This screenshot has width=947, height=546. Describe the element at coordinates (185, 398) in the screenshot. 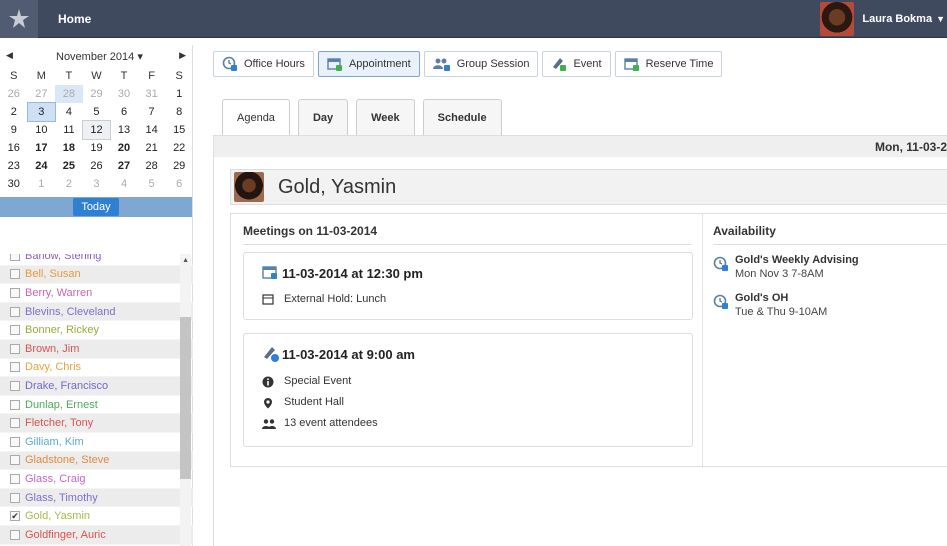

I see `scrollbar-thumb` at that location.